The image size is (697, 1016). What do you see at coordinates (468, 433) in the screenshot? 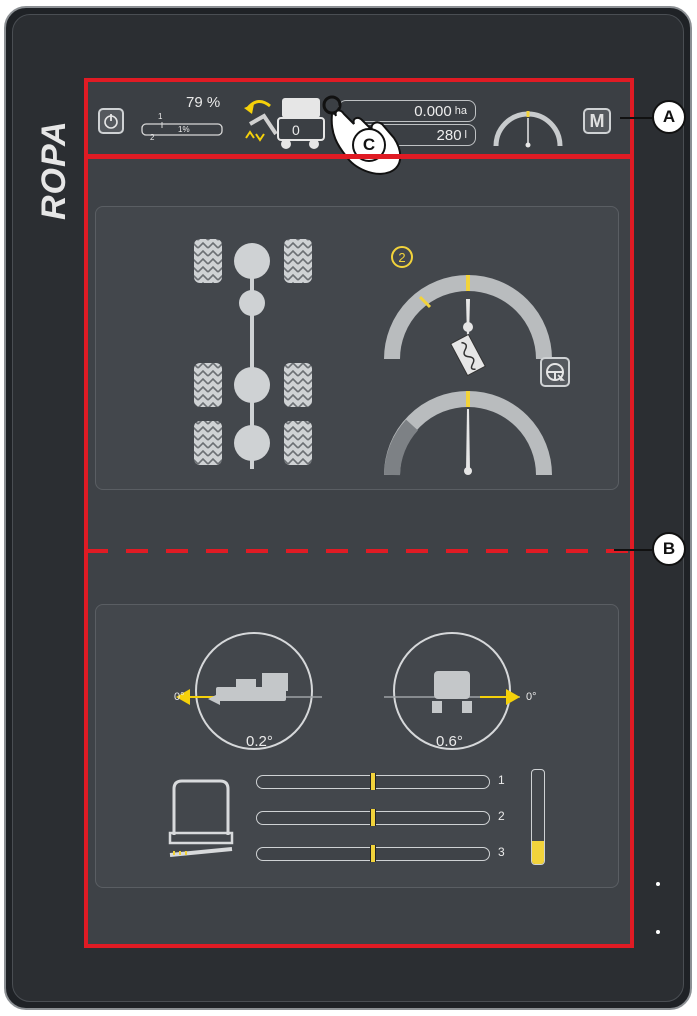
I see `rear-steering-gauge` at bounding box center [468, 433].